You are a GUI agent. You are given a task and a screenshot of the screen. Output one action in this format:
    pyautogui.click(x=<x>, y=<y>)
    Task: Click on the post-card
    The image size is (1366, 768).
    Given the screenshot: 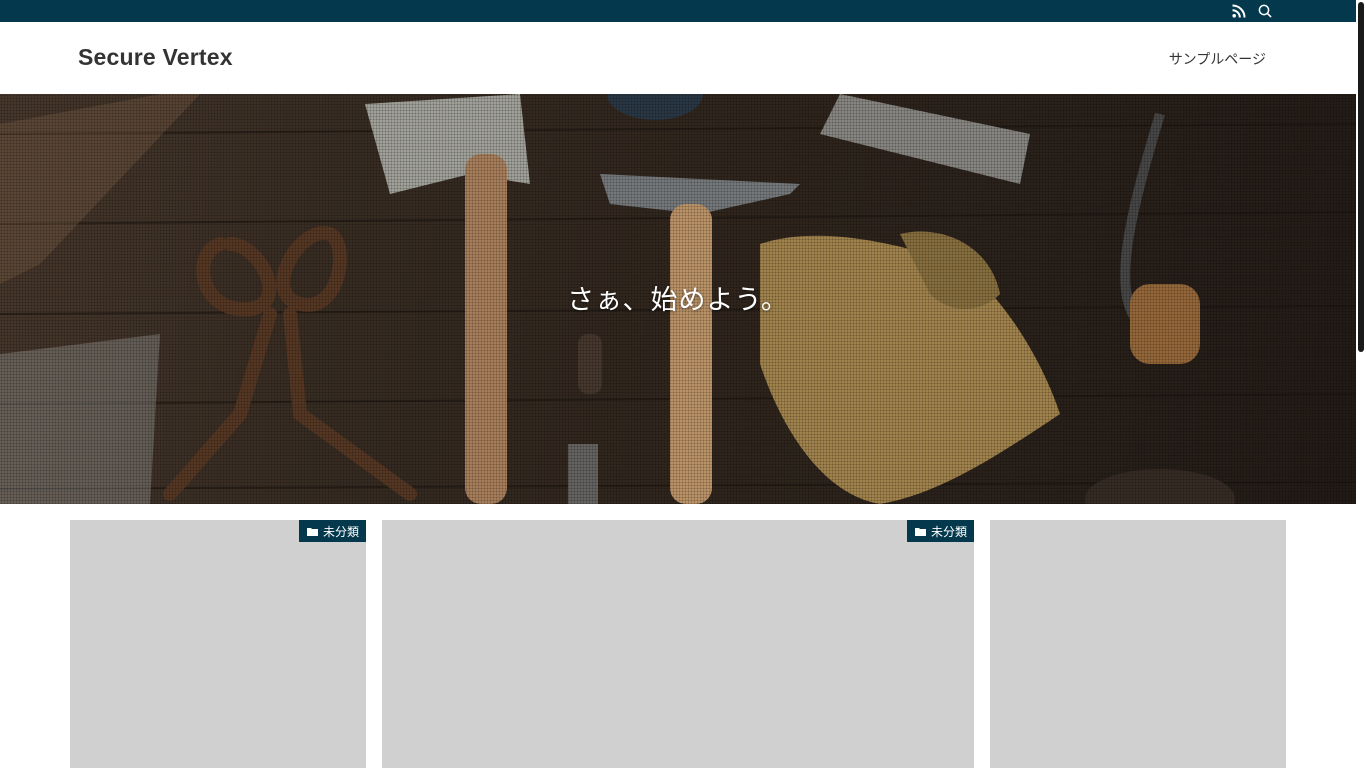 What is the action you would take?
    pyautogui.click(x=1138, y=644)
    